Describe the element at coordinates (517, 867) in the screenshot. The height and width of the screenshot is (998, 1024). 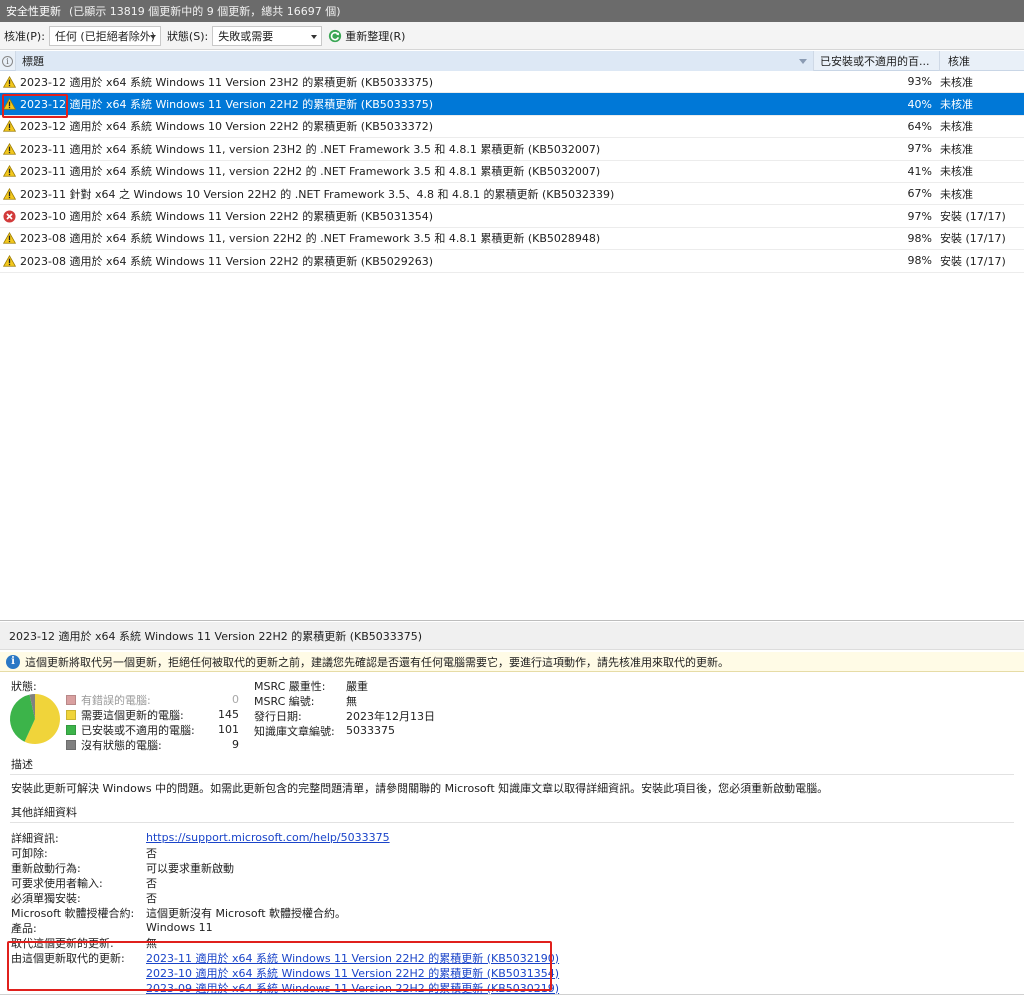
I see `detail-row-restart: 重新啟動行為: 可以要求重新啟動` at that location.